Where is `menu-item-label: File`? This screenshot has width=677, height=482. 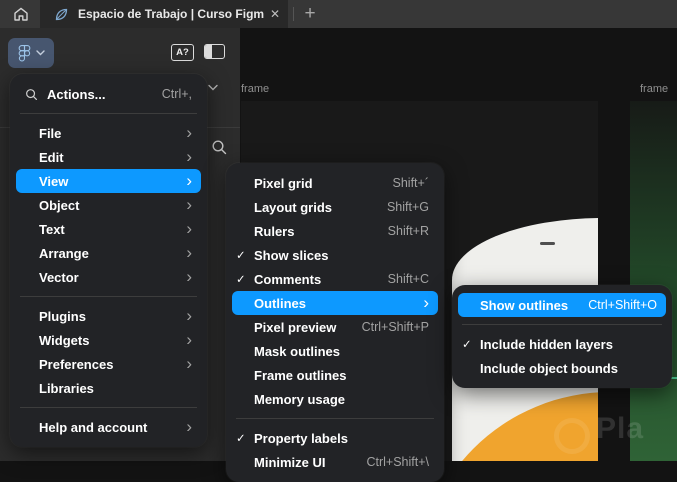
menu-item-label: File is located at coordinates (50, 133).